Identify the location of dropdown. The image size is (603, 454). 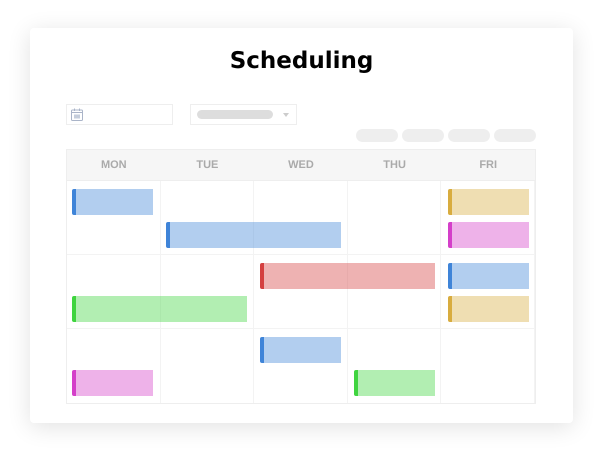
(243, 114).